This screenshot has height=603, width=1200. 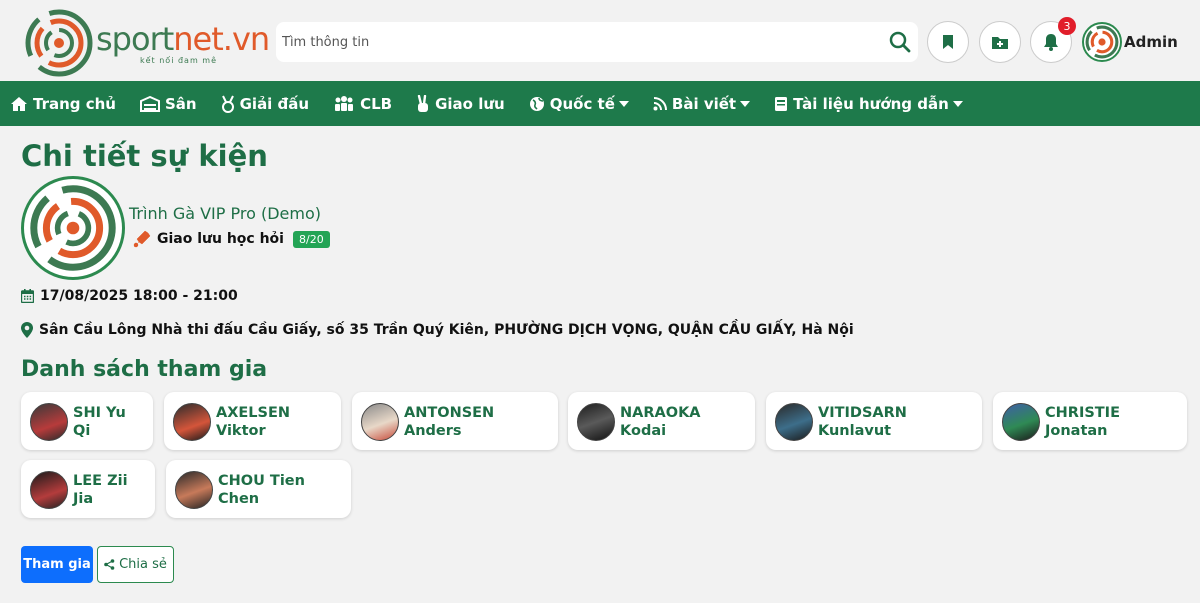 I want to click on page-title: Chi tiết sự kiện, so click(x=144, y=156).